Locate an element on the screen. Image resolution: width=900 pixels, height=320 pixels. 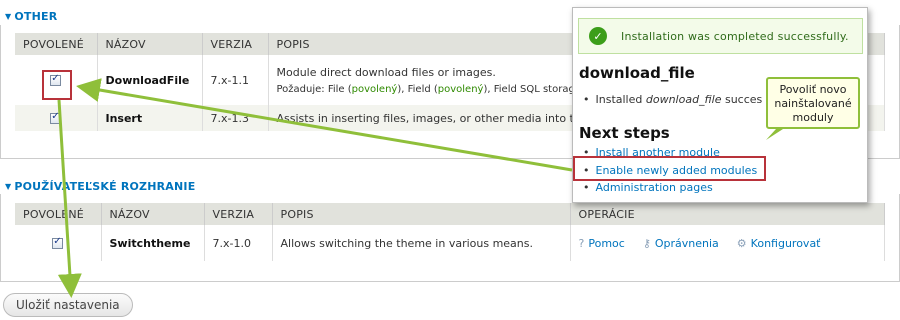
module-name: DownloadFile is located at coordinates (150, 80).